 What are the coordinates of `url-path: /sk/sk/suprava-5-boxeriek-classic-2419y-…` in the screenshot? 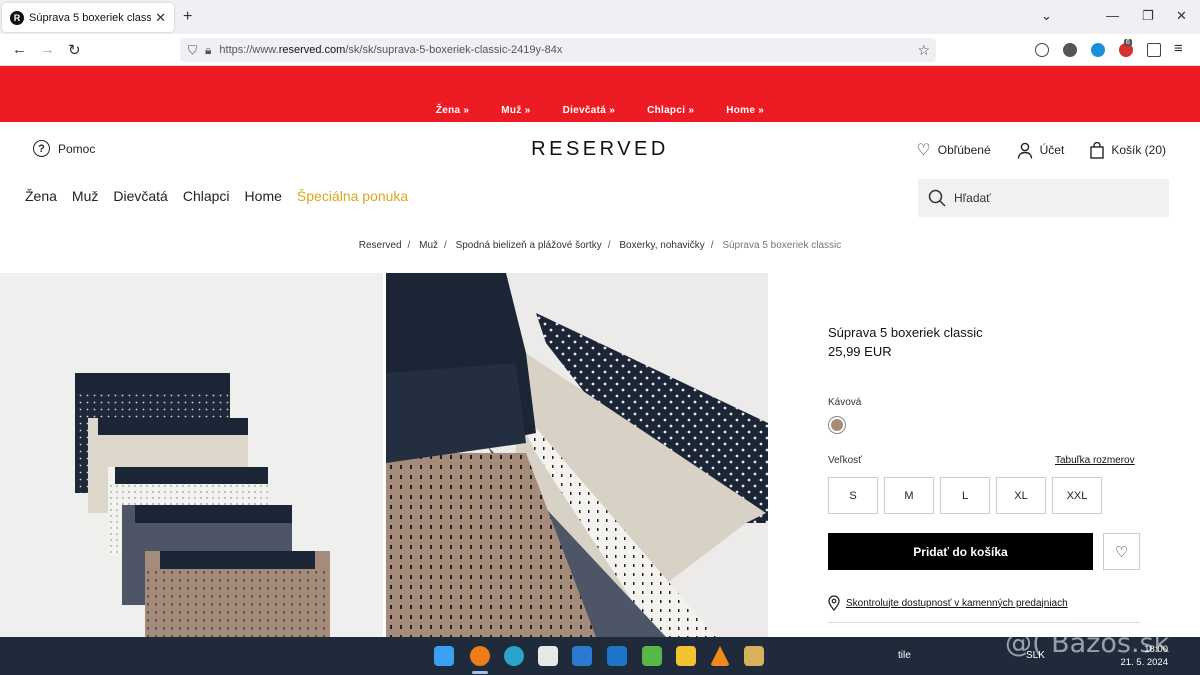 It's located at (454, 50).